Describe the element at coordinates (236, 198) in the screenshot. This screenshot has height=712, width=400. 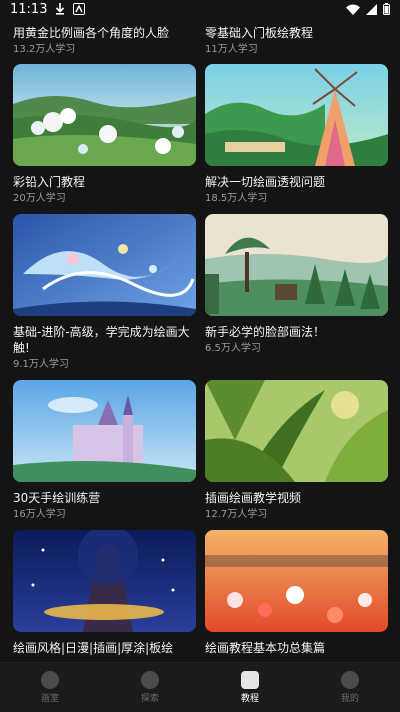
I see `course-learner-count: 18.5万人学习` at that location.